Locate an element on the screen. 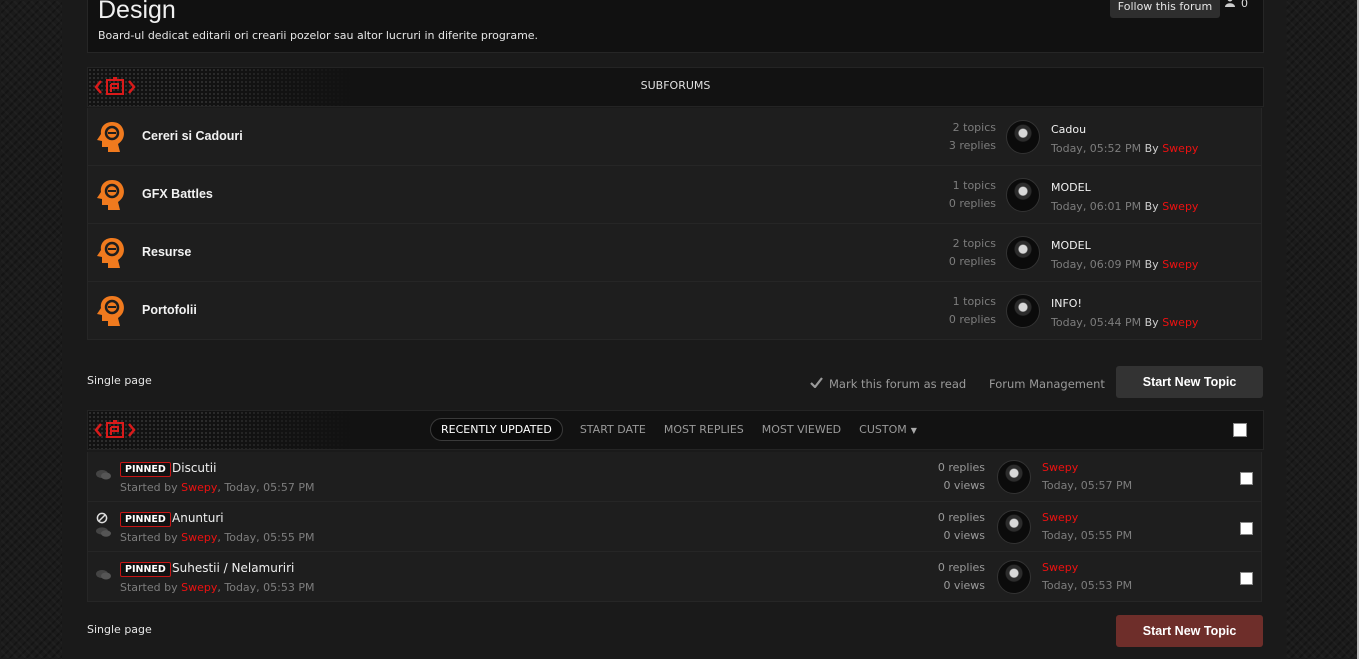 The height and width of the screenshot is (659, 1359). tab-recently-updated: RECENTLY UPDATED is located at coordinates (496, 429).